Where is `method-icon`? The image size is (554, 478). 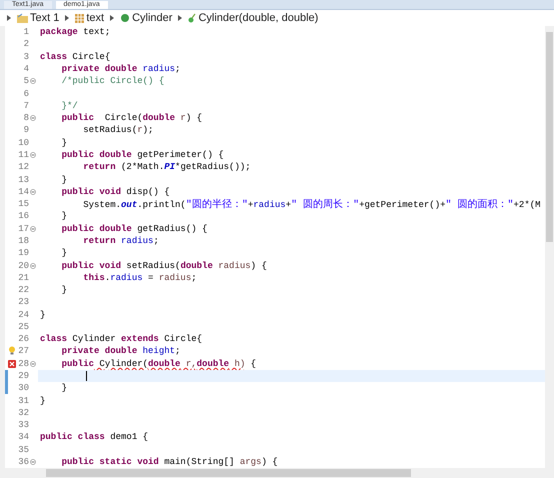
method-icon is located at coordinates (192, 18).